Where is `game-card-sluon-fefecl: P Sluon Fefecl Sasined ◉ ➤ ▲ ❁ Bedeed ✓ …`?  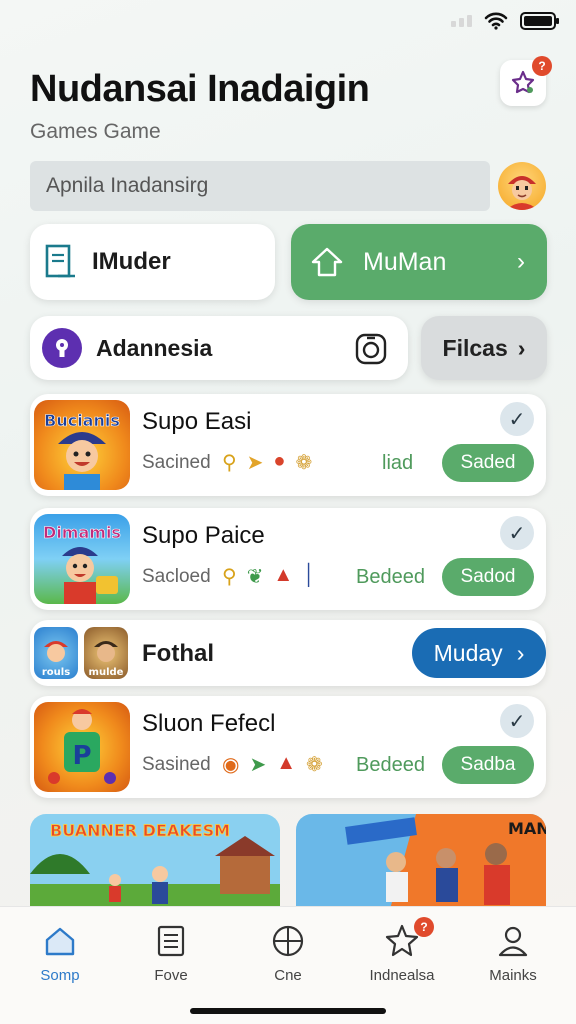
game-card-sluon-fefecl: P Sluon Fefecl Sasined ◉ ➤ ▲ ❁ Bedeed ✓ … is located at coordinates (288, 747).